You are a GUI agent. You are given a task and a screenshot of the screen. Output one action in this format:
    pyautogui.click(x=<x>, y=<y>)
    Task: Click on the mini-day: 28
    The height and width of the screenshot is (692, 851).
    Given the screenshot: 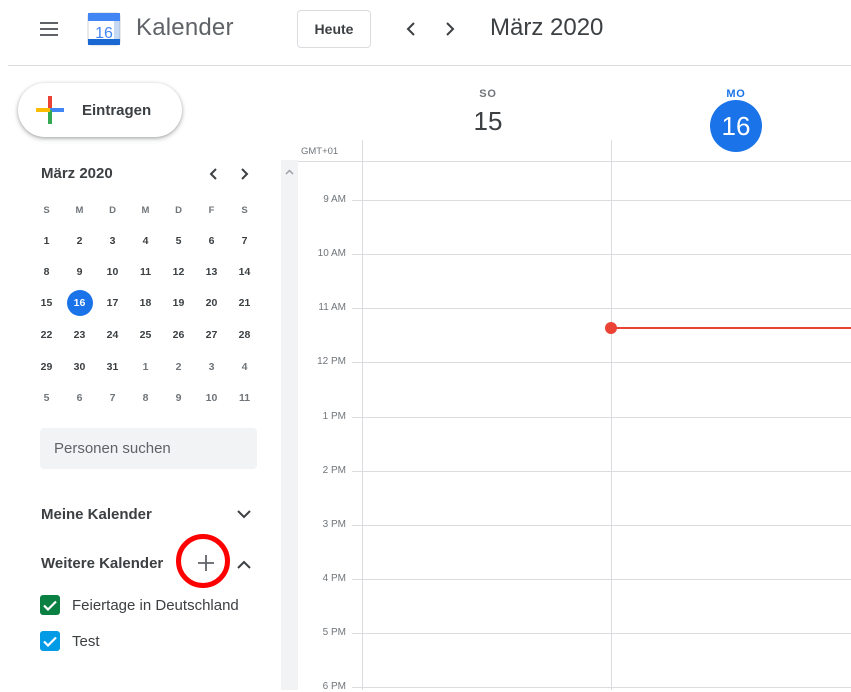 What is the action you would take?
    pyautogui.click(x=244, y=335)
    